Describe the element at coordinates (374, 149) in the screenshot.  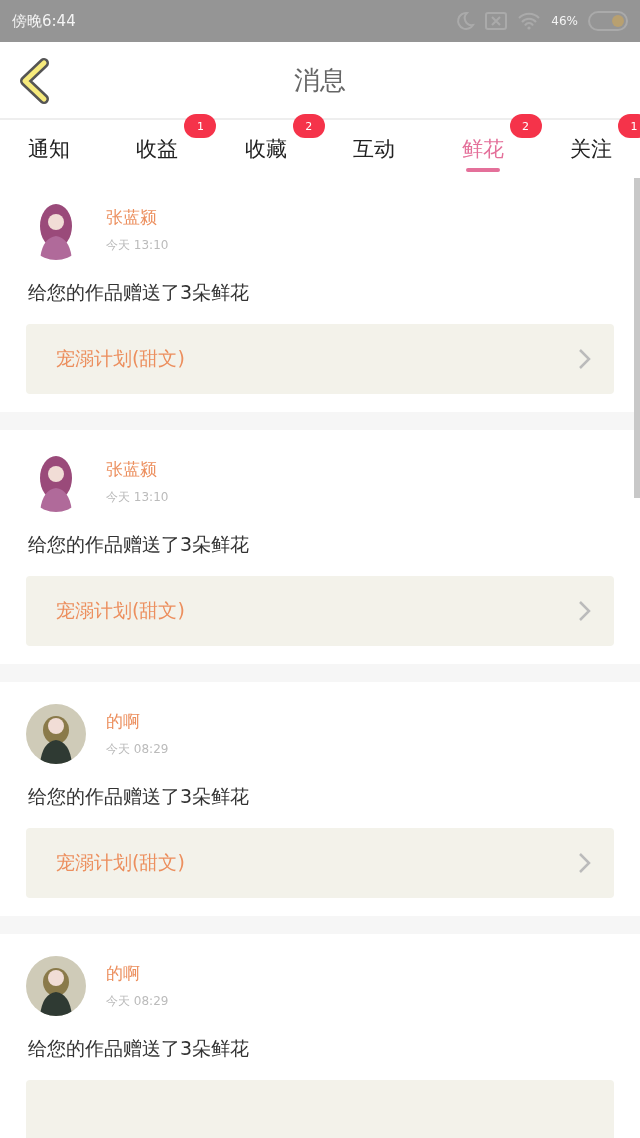
I see `tab: 互动` at that location.